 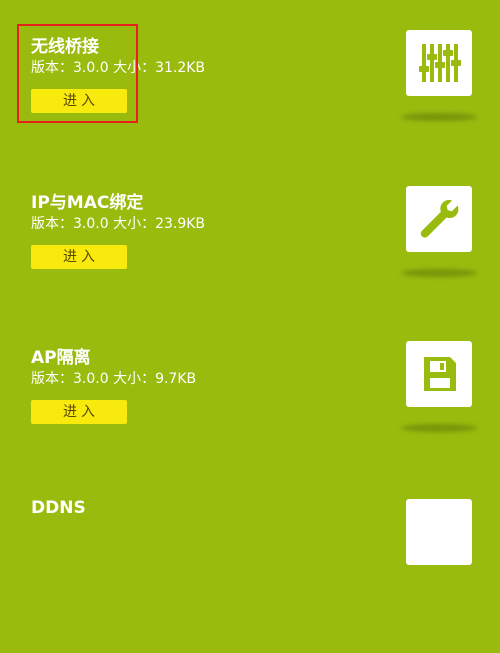 I want to click on size-value: 31.2KB, so click(x=180, y=68).